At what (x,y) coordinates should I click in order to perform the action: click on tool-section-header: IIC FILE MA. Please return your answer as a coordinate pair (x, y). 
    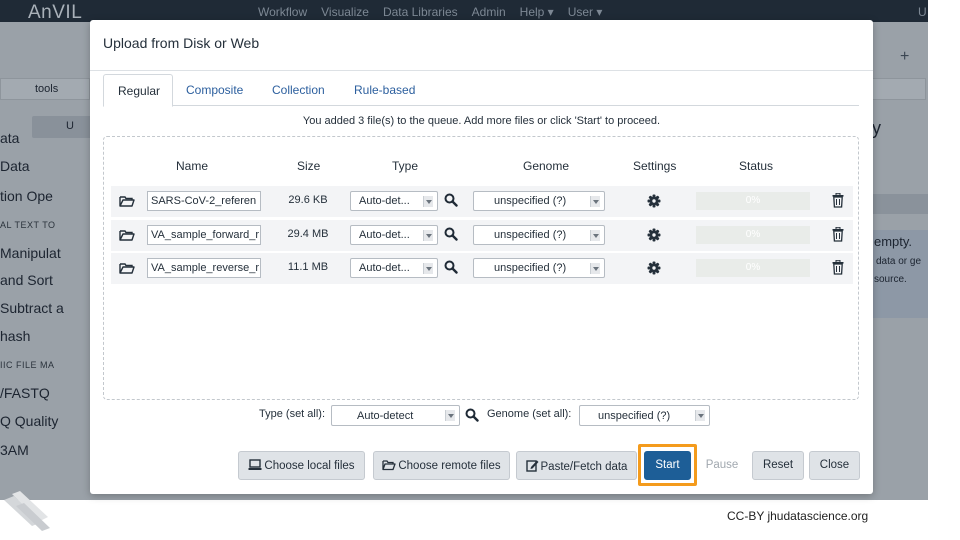
    Looking at the image, I should click on (46, 365).